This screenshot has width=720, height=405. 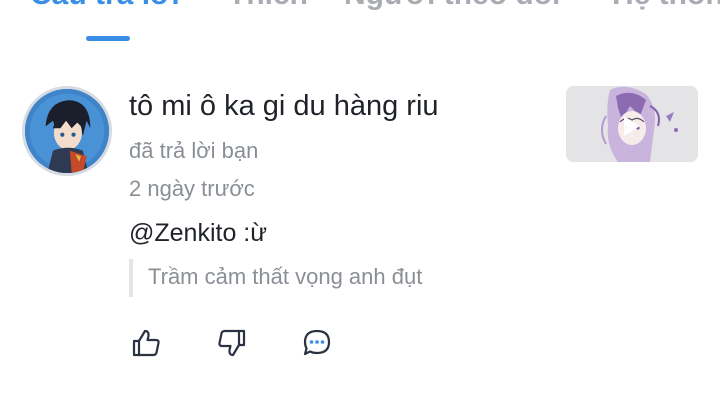 I want to click on active-tab-indicator, so click(x=108, y=38).